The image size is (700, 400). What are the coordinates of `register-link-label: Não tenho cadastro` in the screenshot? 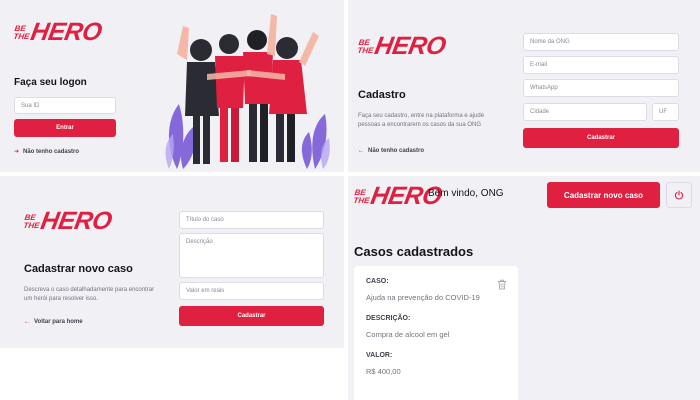 It's located at (51, 151).